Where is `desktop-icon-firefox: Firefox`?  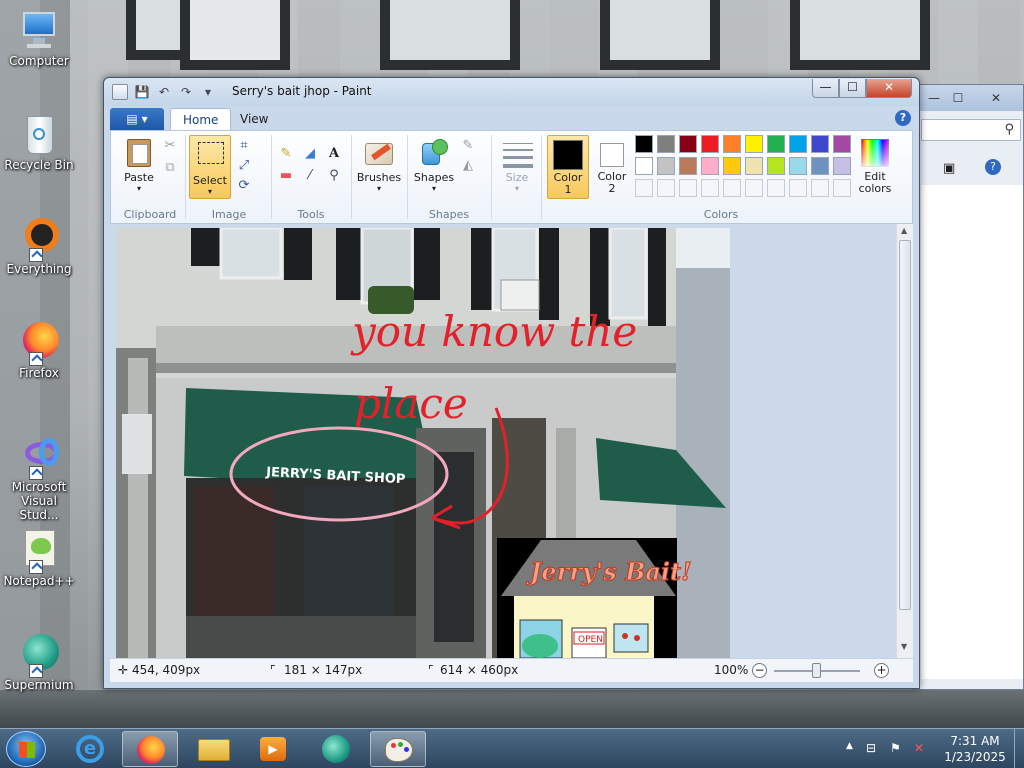
desktop-icon-firefox: Firefox is located at coordinates (39, 350).